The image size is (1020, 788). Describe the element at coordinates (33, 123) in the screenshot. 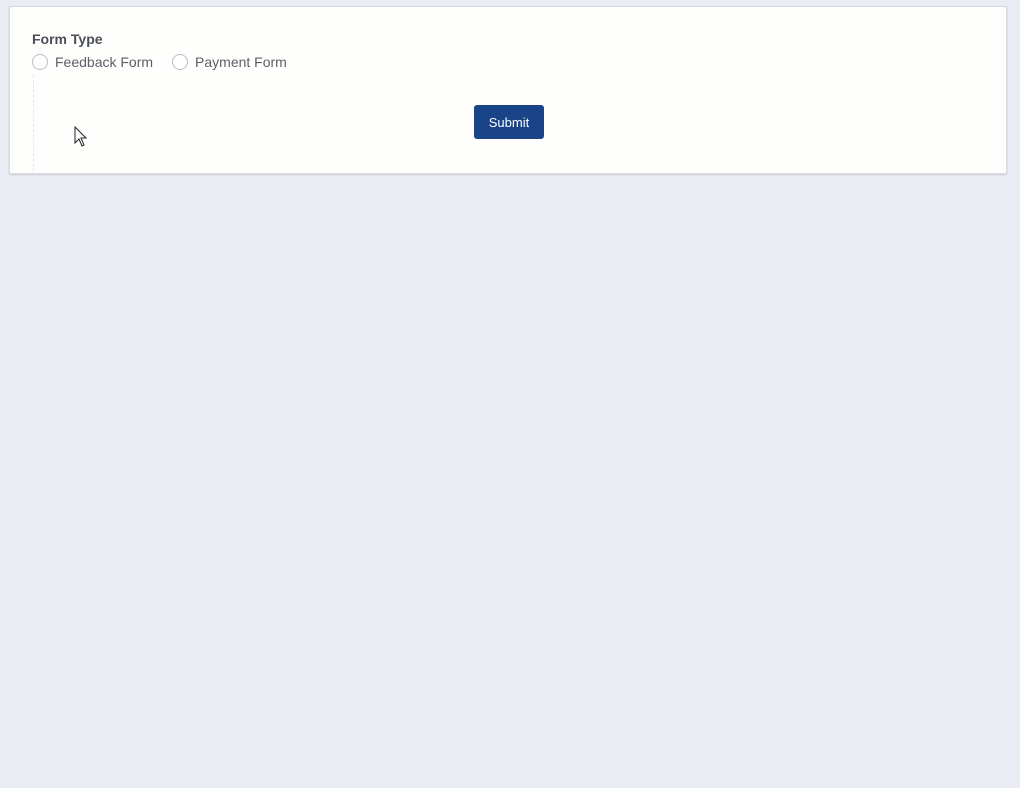

I see `section-guide-line` at that location.